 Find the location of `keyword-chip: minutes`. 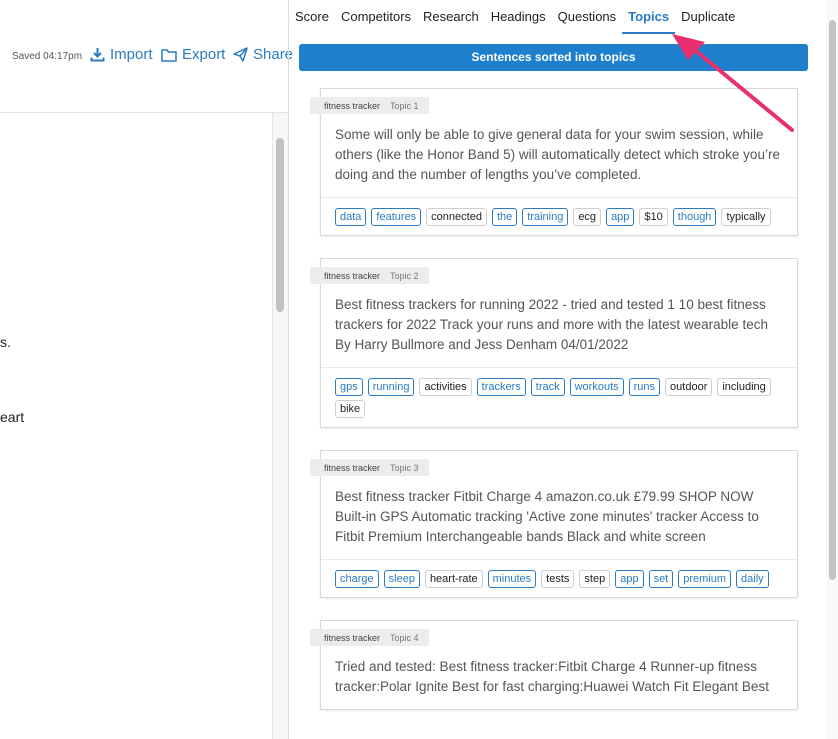

keyword-chip: minutes is located at coordinates (512, 579).